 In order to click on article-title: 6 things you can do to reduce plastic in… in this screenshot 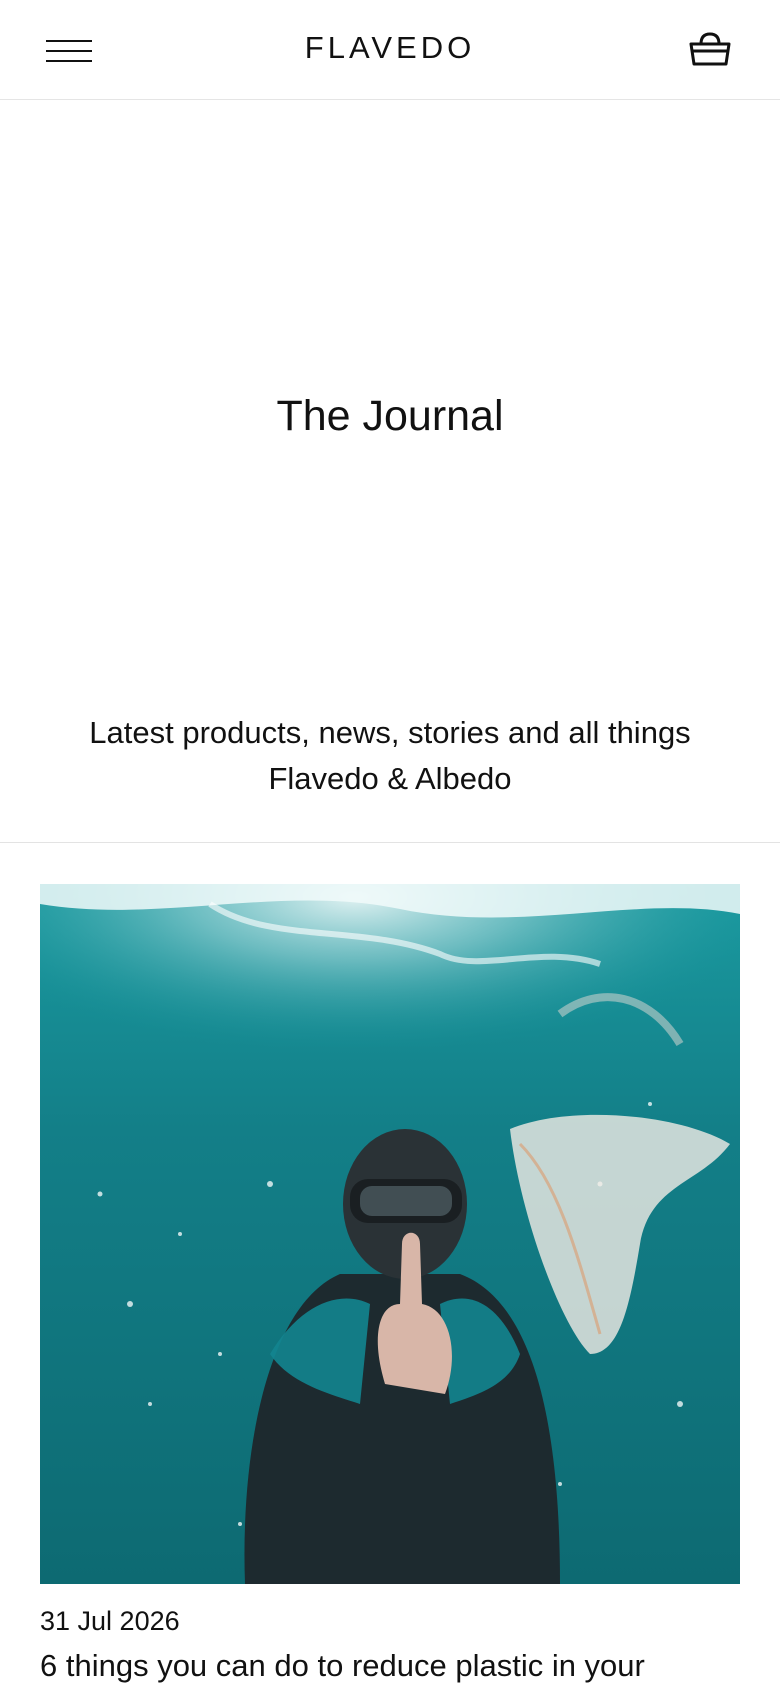, I will do `click(410, 1666)`.